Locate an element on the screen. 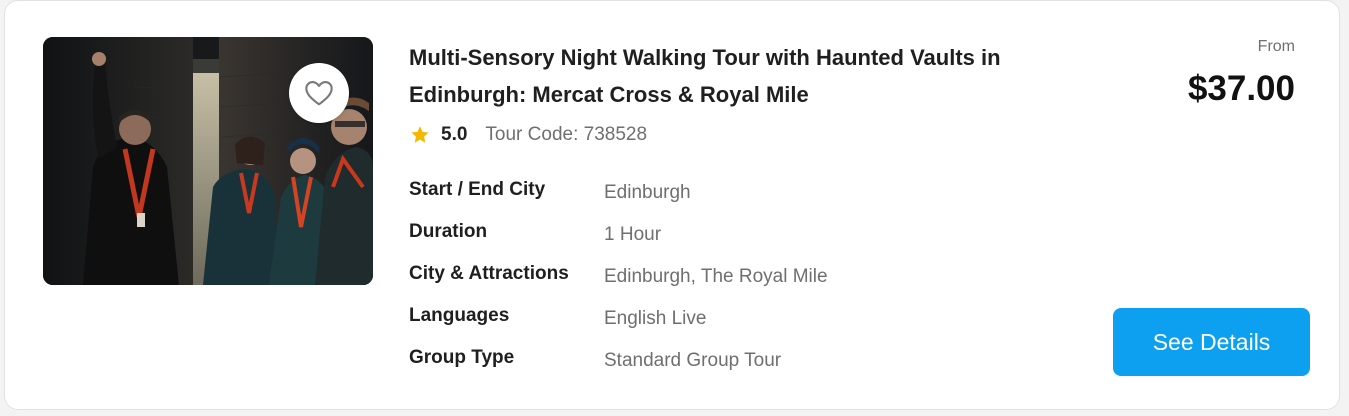  favorite-button is located at coordinates (319, 93).